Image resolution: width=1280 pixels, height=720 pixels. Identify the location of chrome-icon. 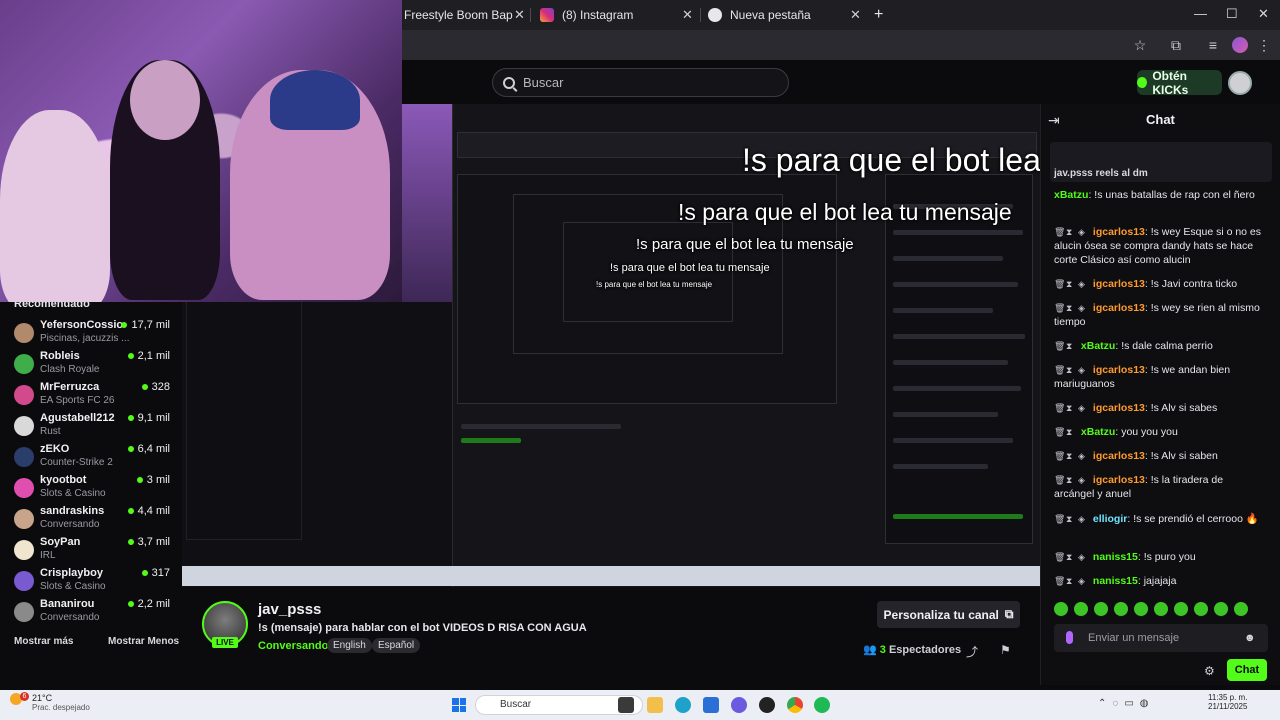
(795, 705).